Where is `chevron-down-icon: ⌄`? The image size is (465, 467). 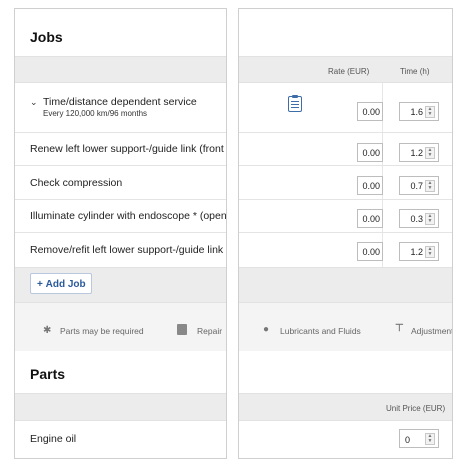
chevron-down-icon: ⌄ is located at coordinates (34, 102).